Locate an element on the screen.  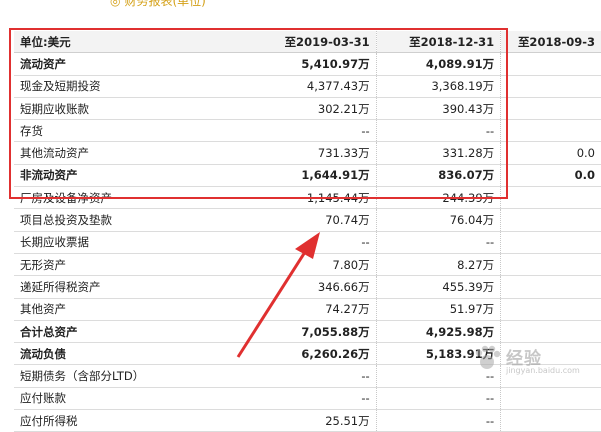
table-row: 合计总资产 7,055.88万 4,925.98万 is located at coordinates (307, 332).